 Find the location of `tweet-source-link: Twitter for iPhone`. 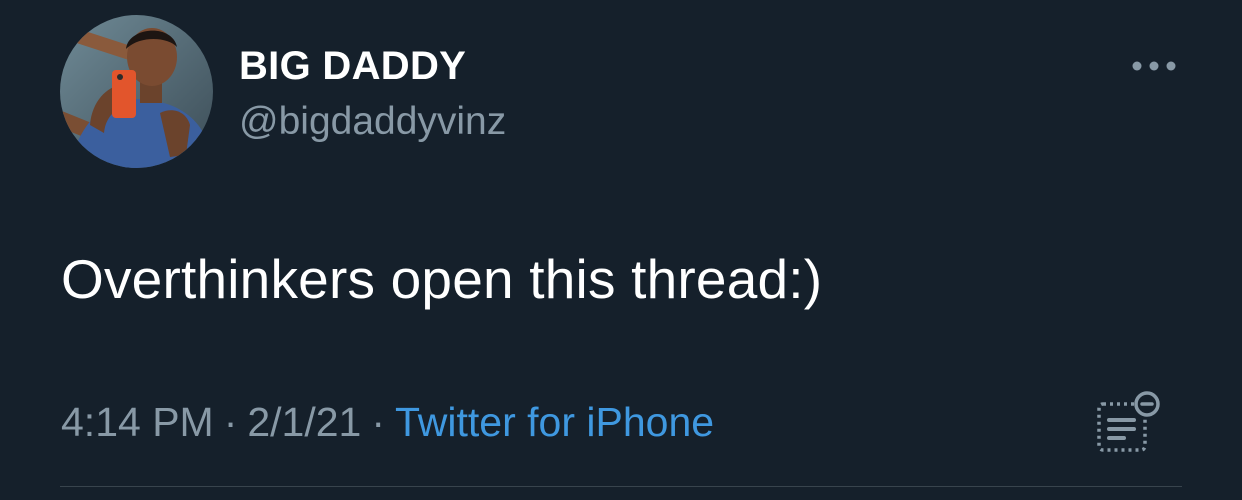

tweet-source-link: Twitter for iPhone is located at coordinates (554, 422).